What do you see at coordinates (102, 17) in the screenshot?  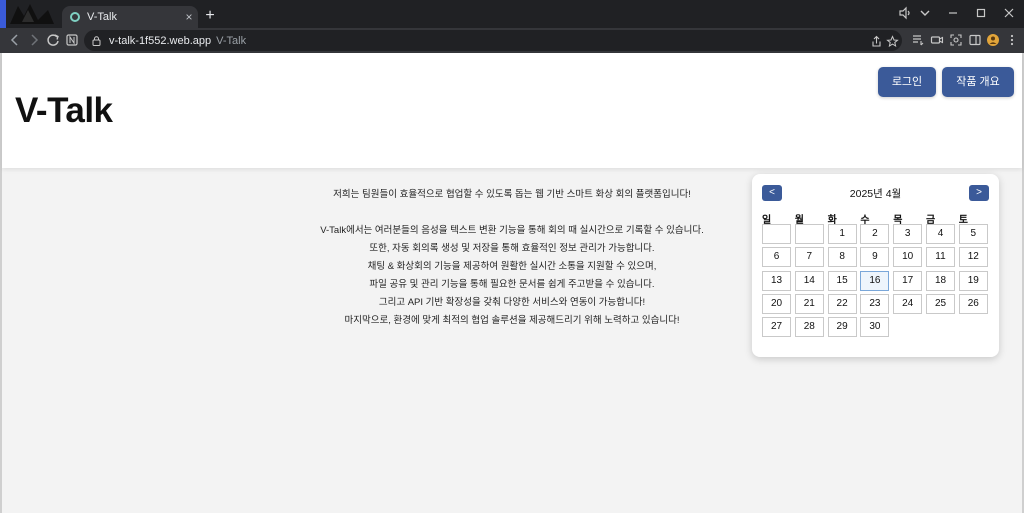 I see `tab-title: V-Talk` at bounding box center [102, 17].